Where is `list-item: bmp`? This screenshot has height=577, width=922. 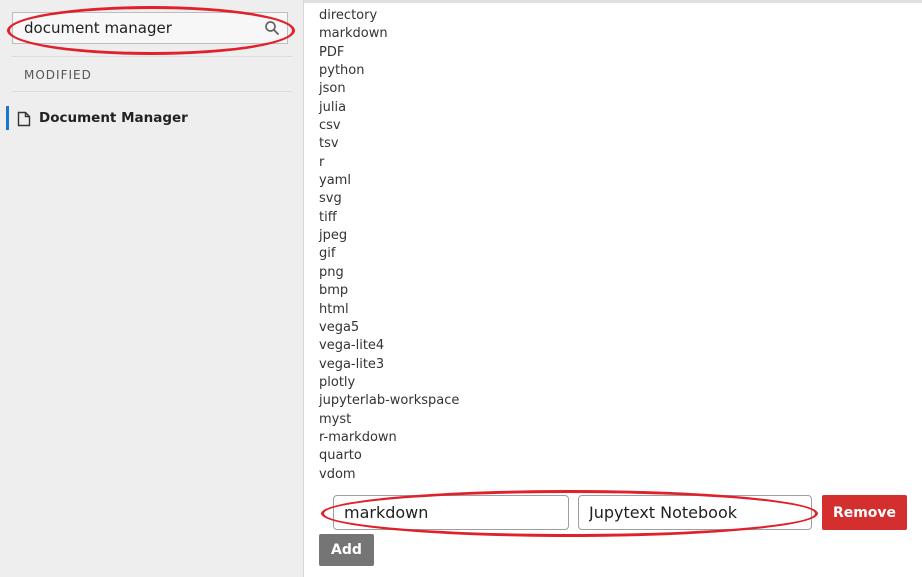 list-item: bmp is located at coordinates (334, 291).